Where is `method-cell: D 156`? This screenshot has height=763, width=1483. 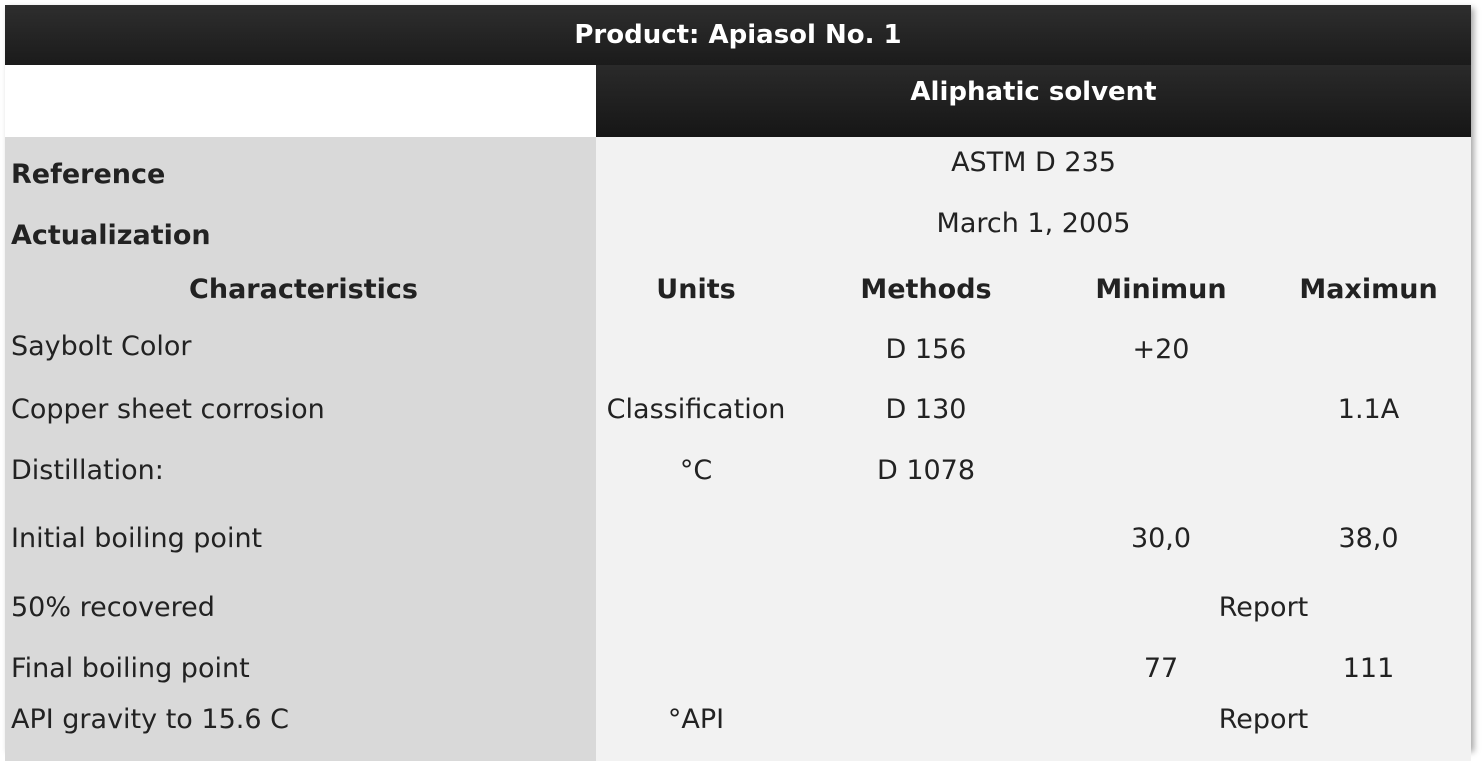 method-cell: D 156 is located at coordinates (926, 349).